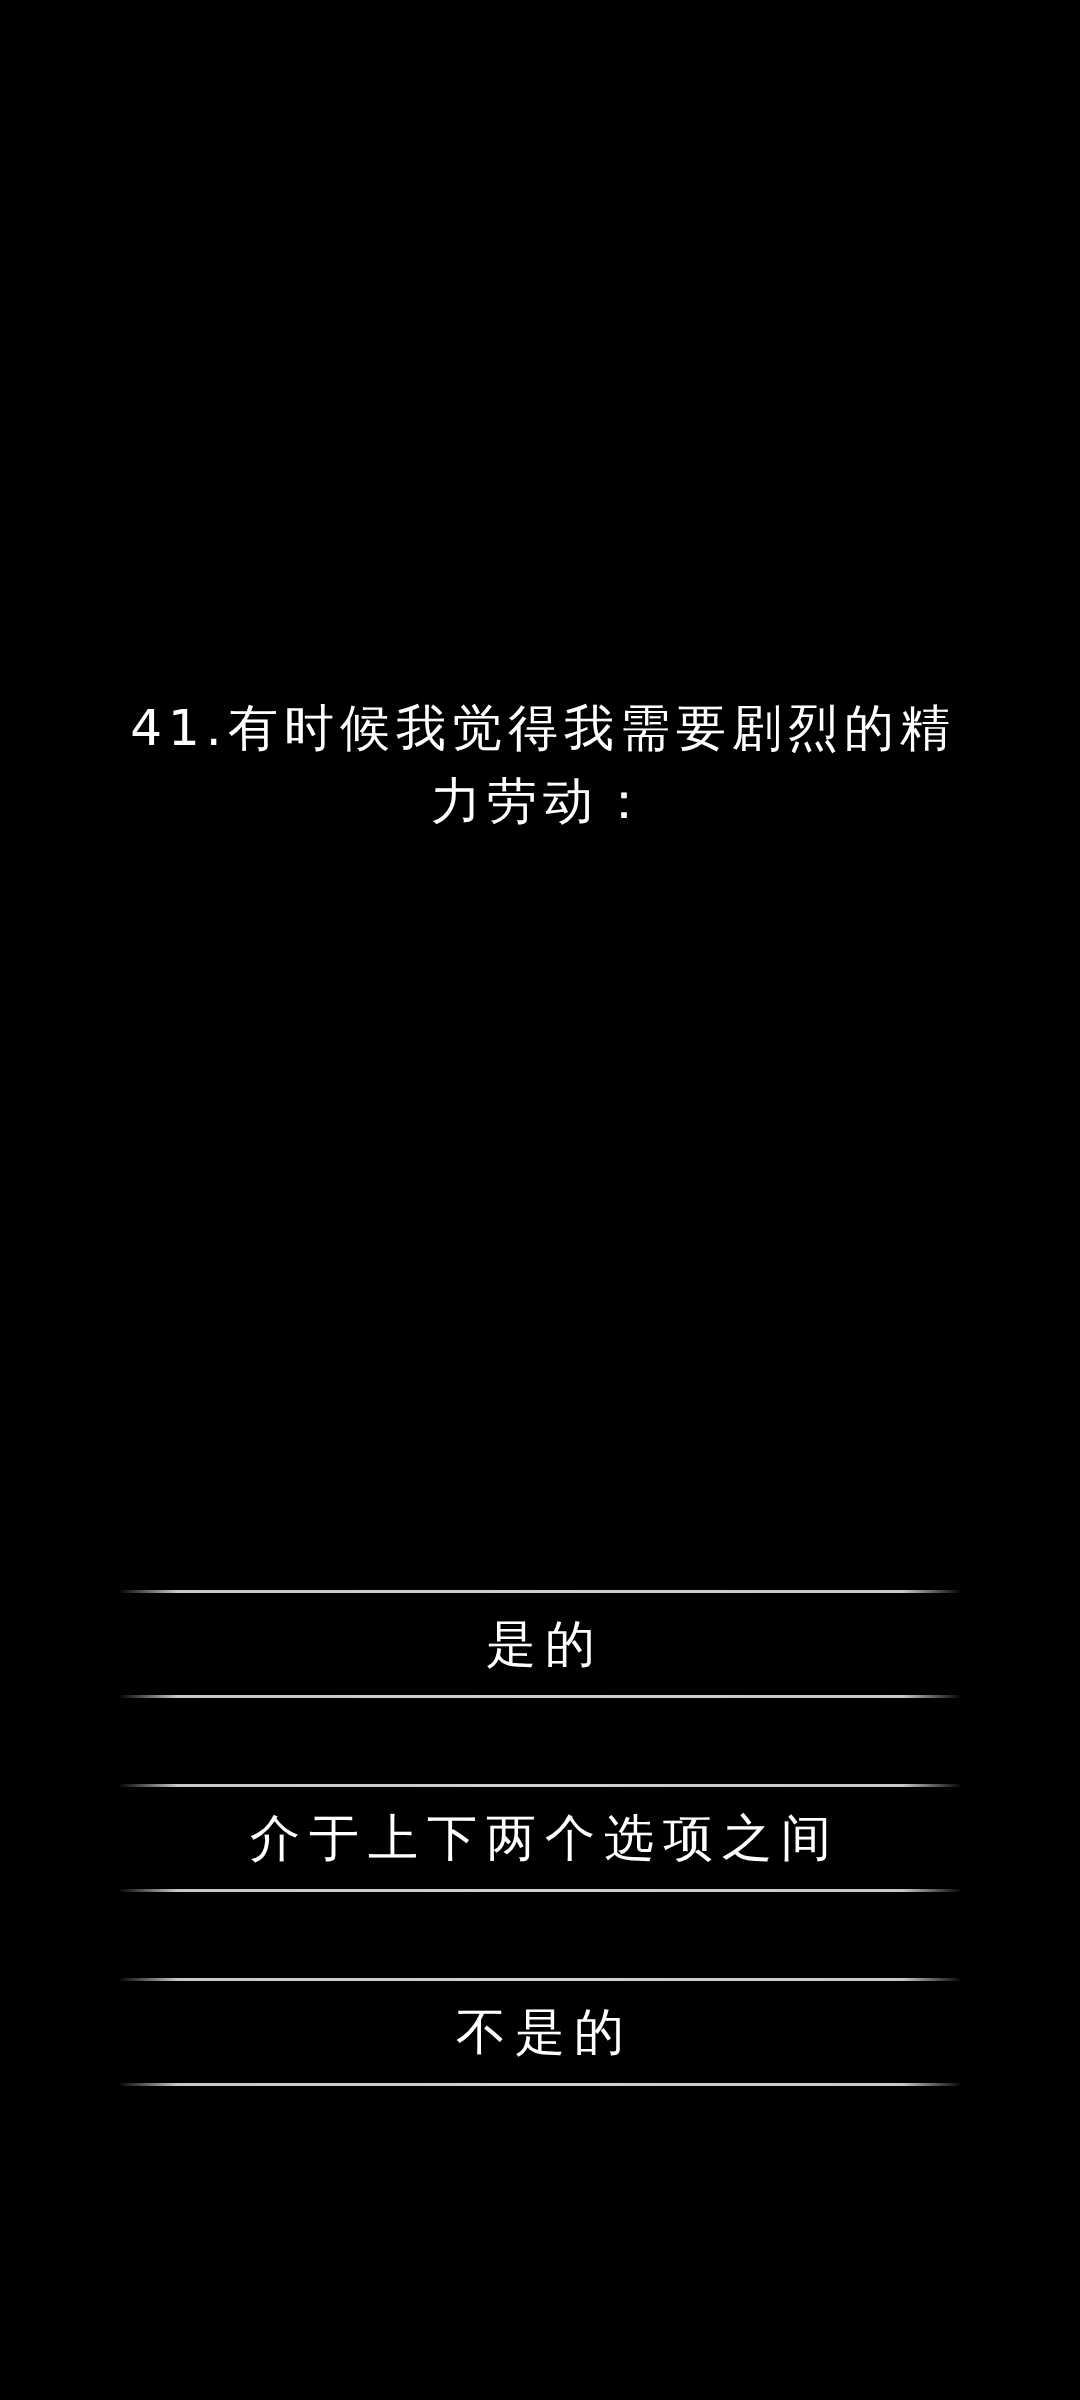 The image size is (1080, 2400). I want to click on question-text: 41.有时候我觉得我需要剧烈的精力劳动：, so click(543, 765).